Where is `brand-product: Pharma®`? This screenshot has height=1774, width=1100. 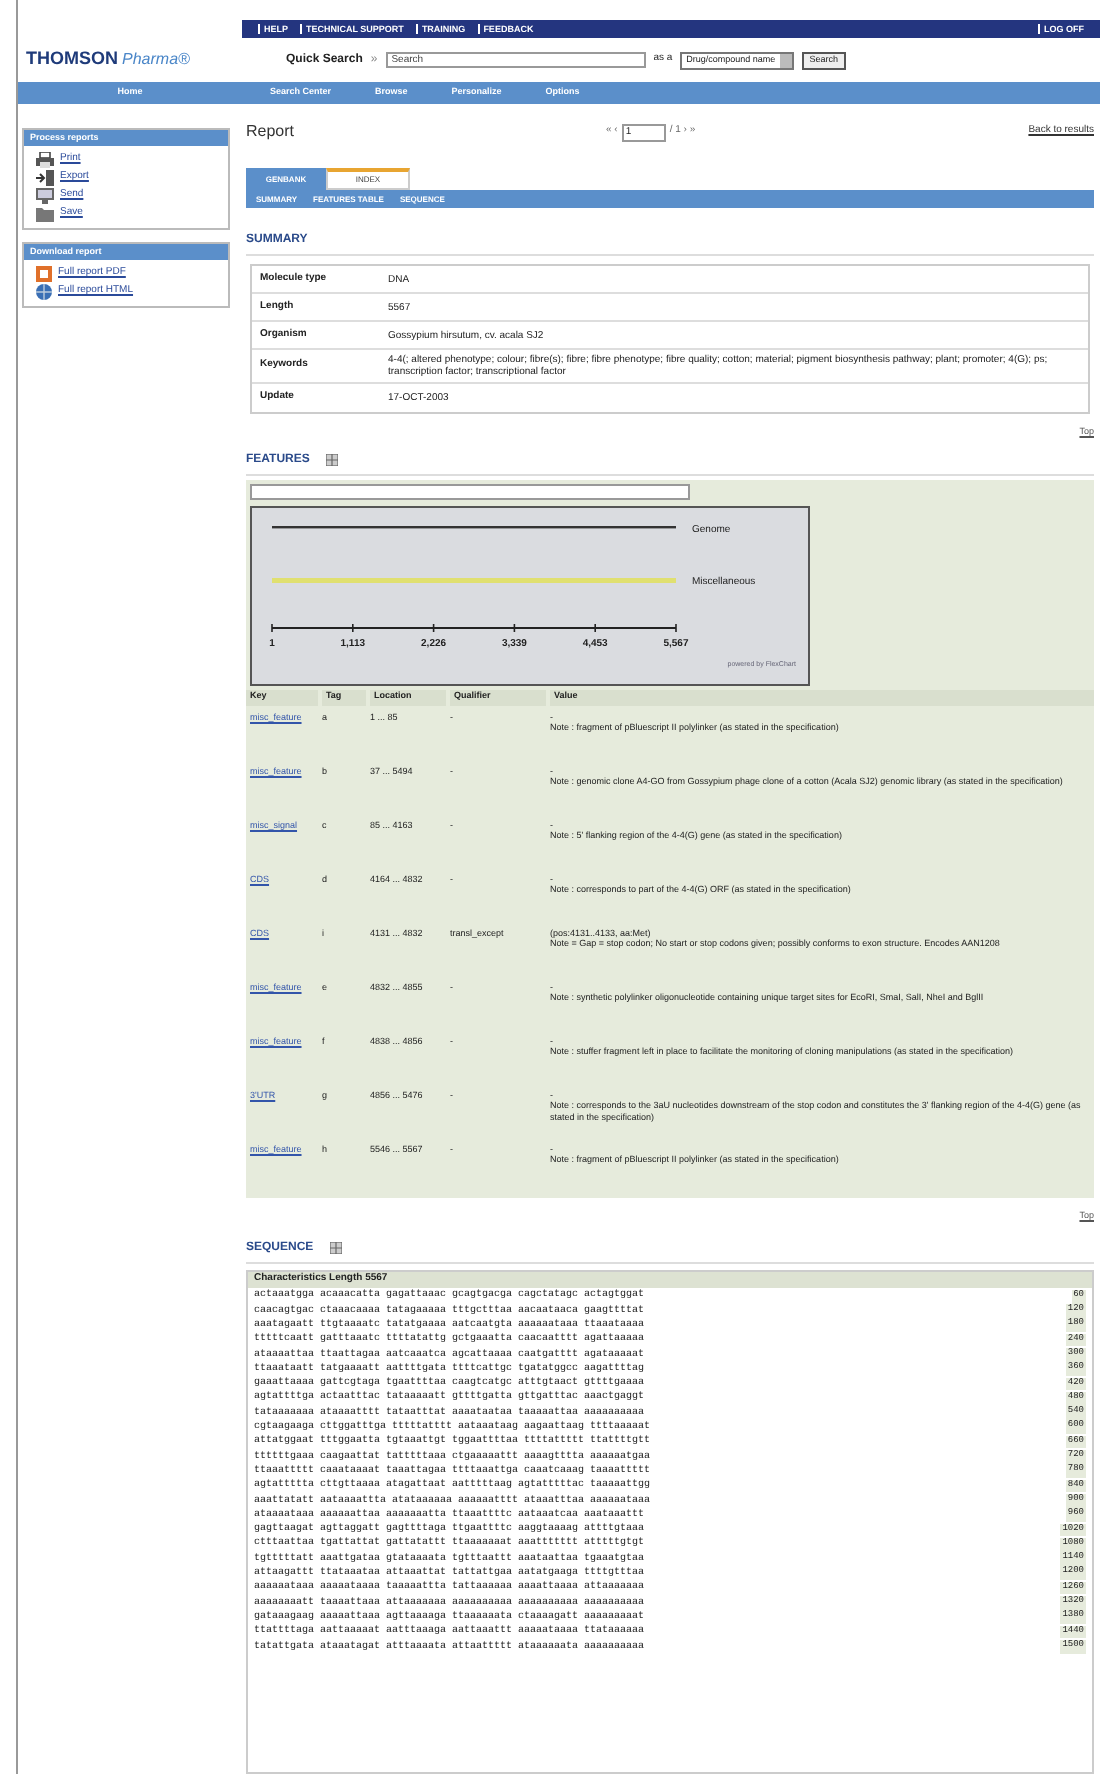
brand-product: Pharma® is located at coordinates (156, 59).